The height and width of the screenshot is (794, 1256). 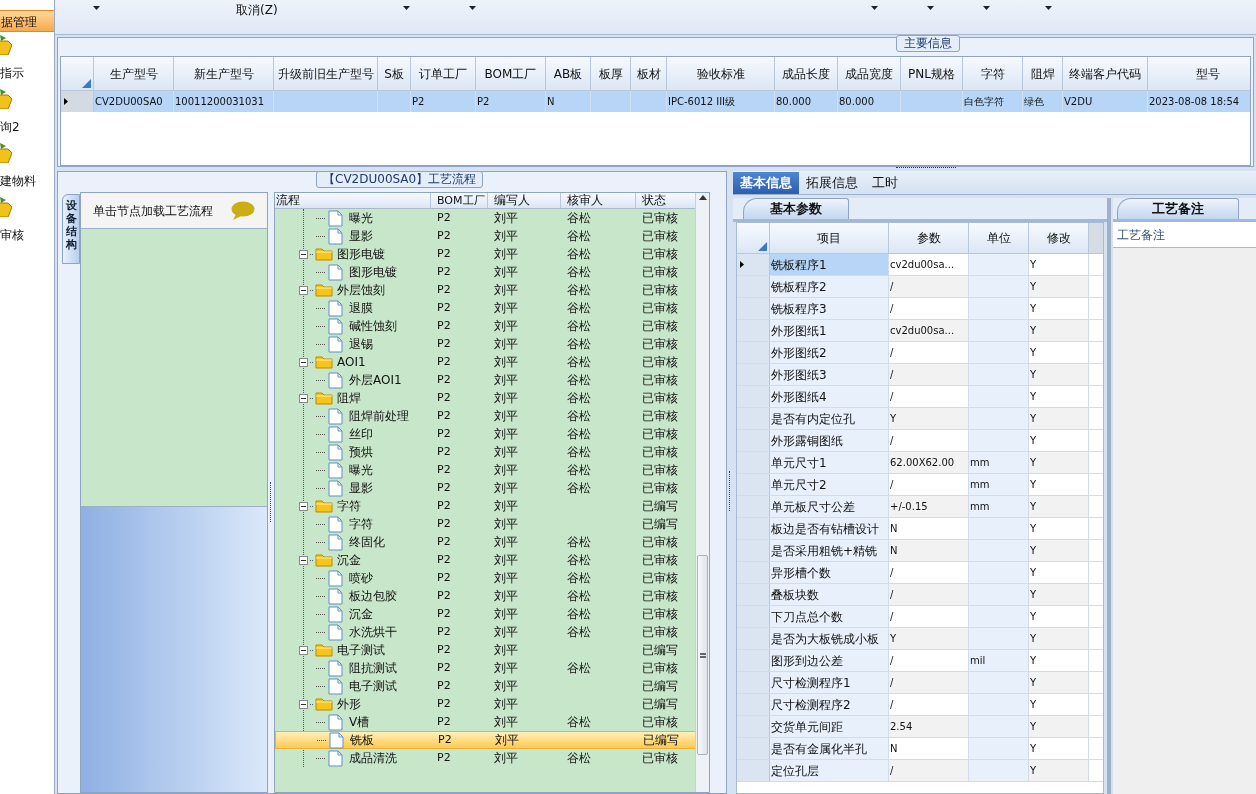 I want to click on table-row: 尺寸检测程序2 / Y, so click(x=920, y=705).